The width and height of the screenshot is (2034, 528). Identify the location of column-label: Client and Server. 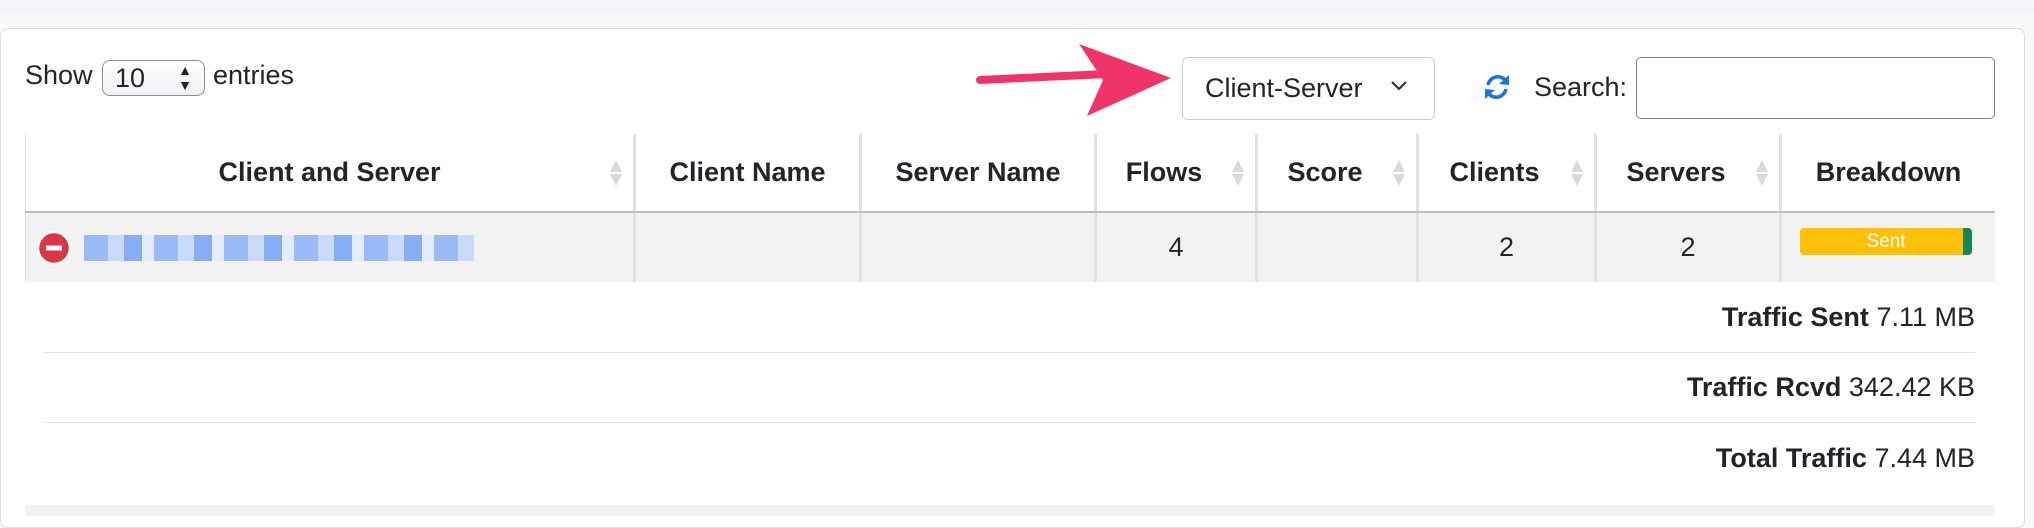
(329, 172).